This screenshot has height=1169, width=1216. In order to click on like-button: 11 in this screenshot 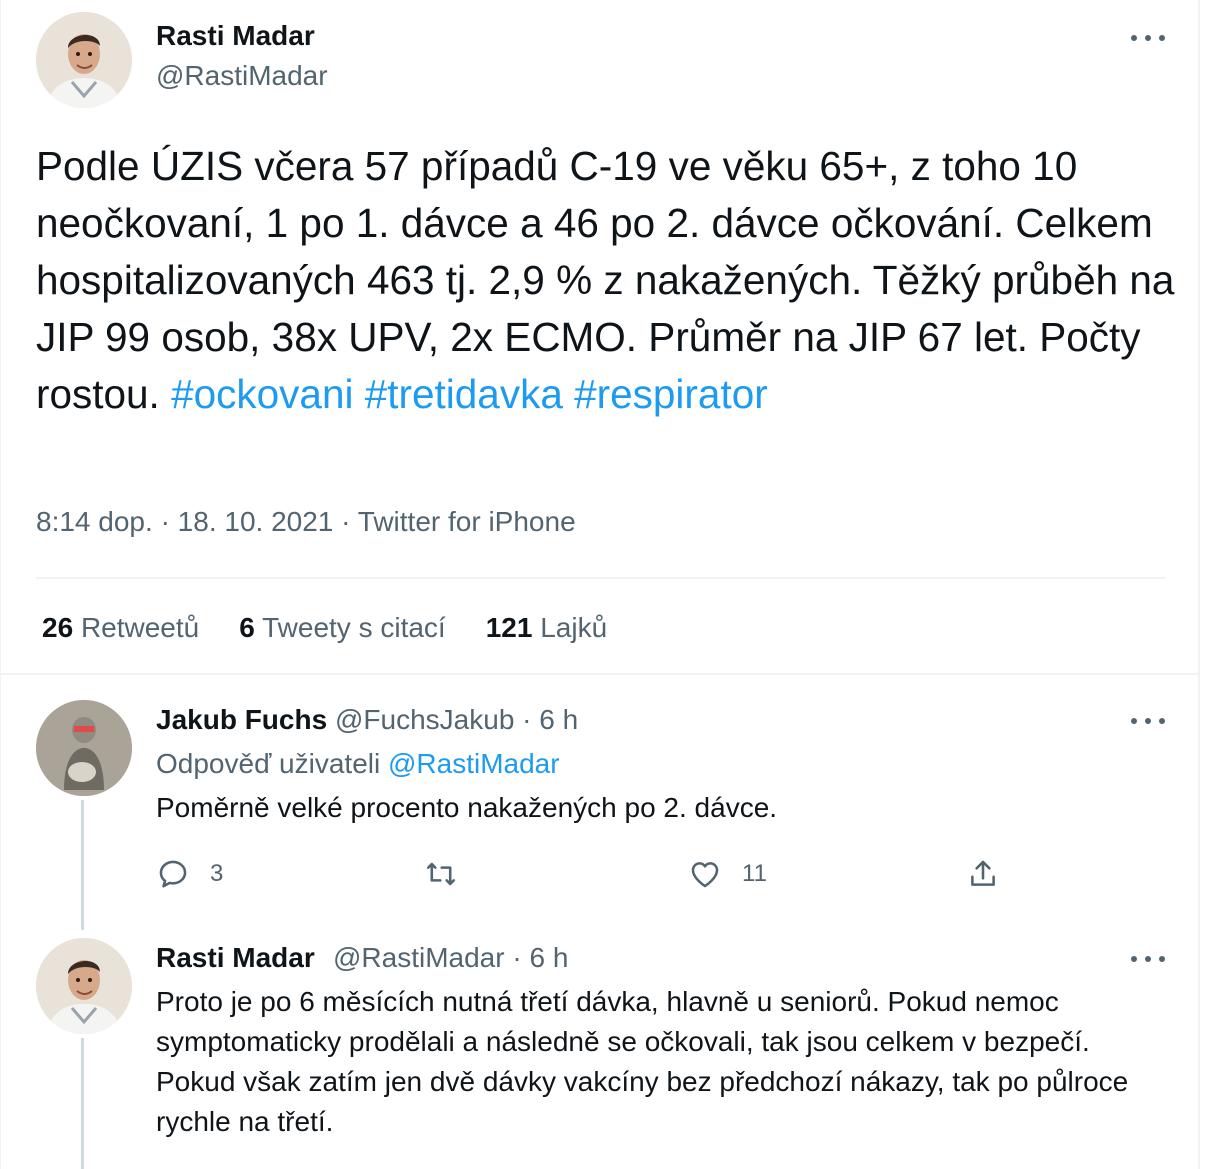, I will do `click(727, 874)`.